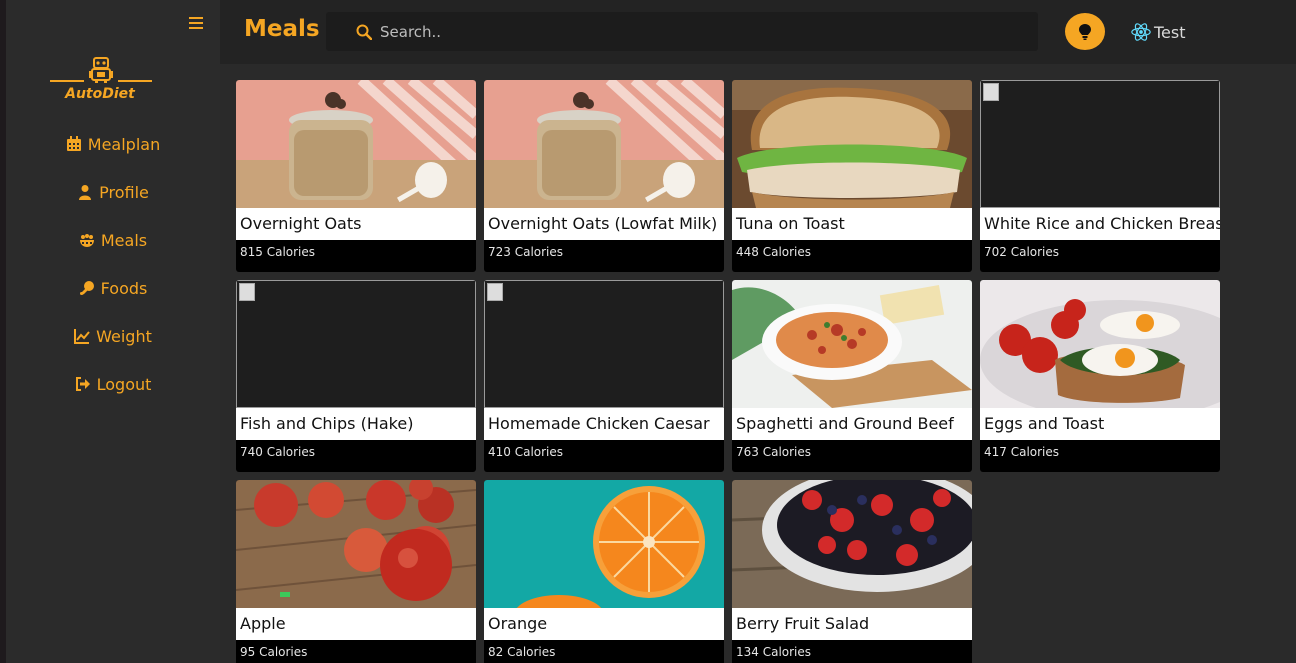 The image size is (1296, 663). Describe the element at coordinates (356, 544) in the screenshot. I see `meal-image-apples` at that location.